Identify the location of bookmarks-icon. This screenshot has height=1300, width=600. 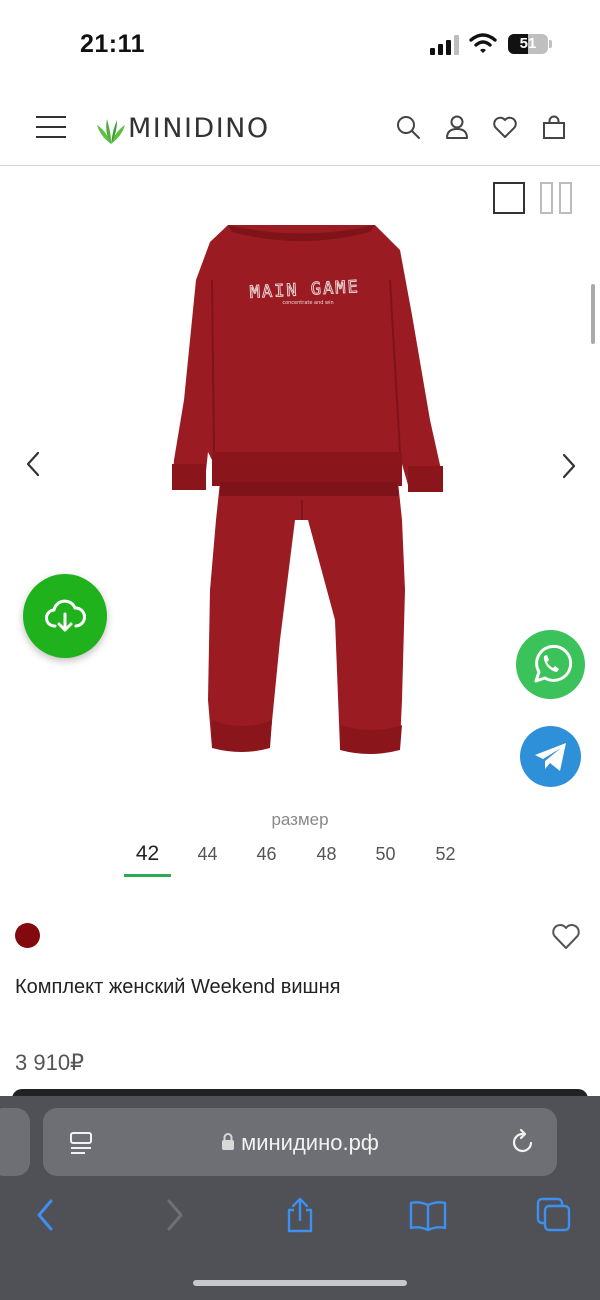
(428, 1215).